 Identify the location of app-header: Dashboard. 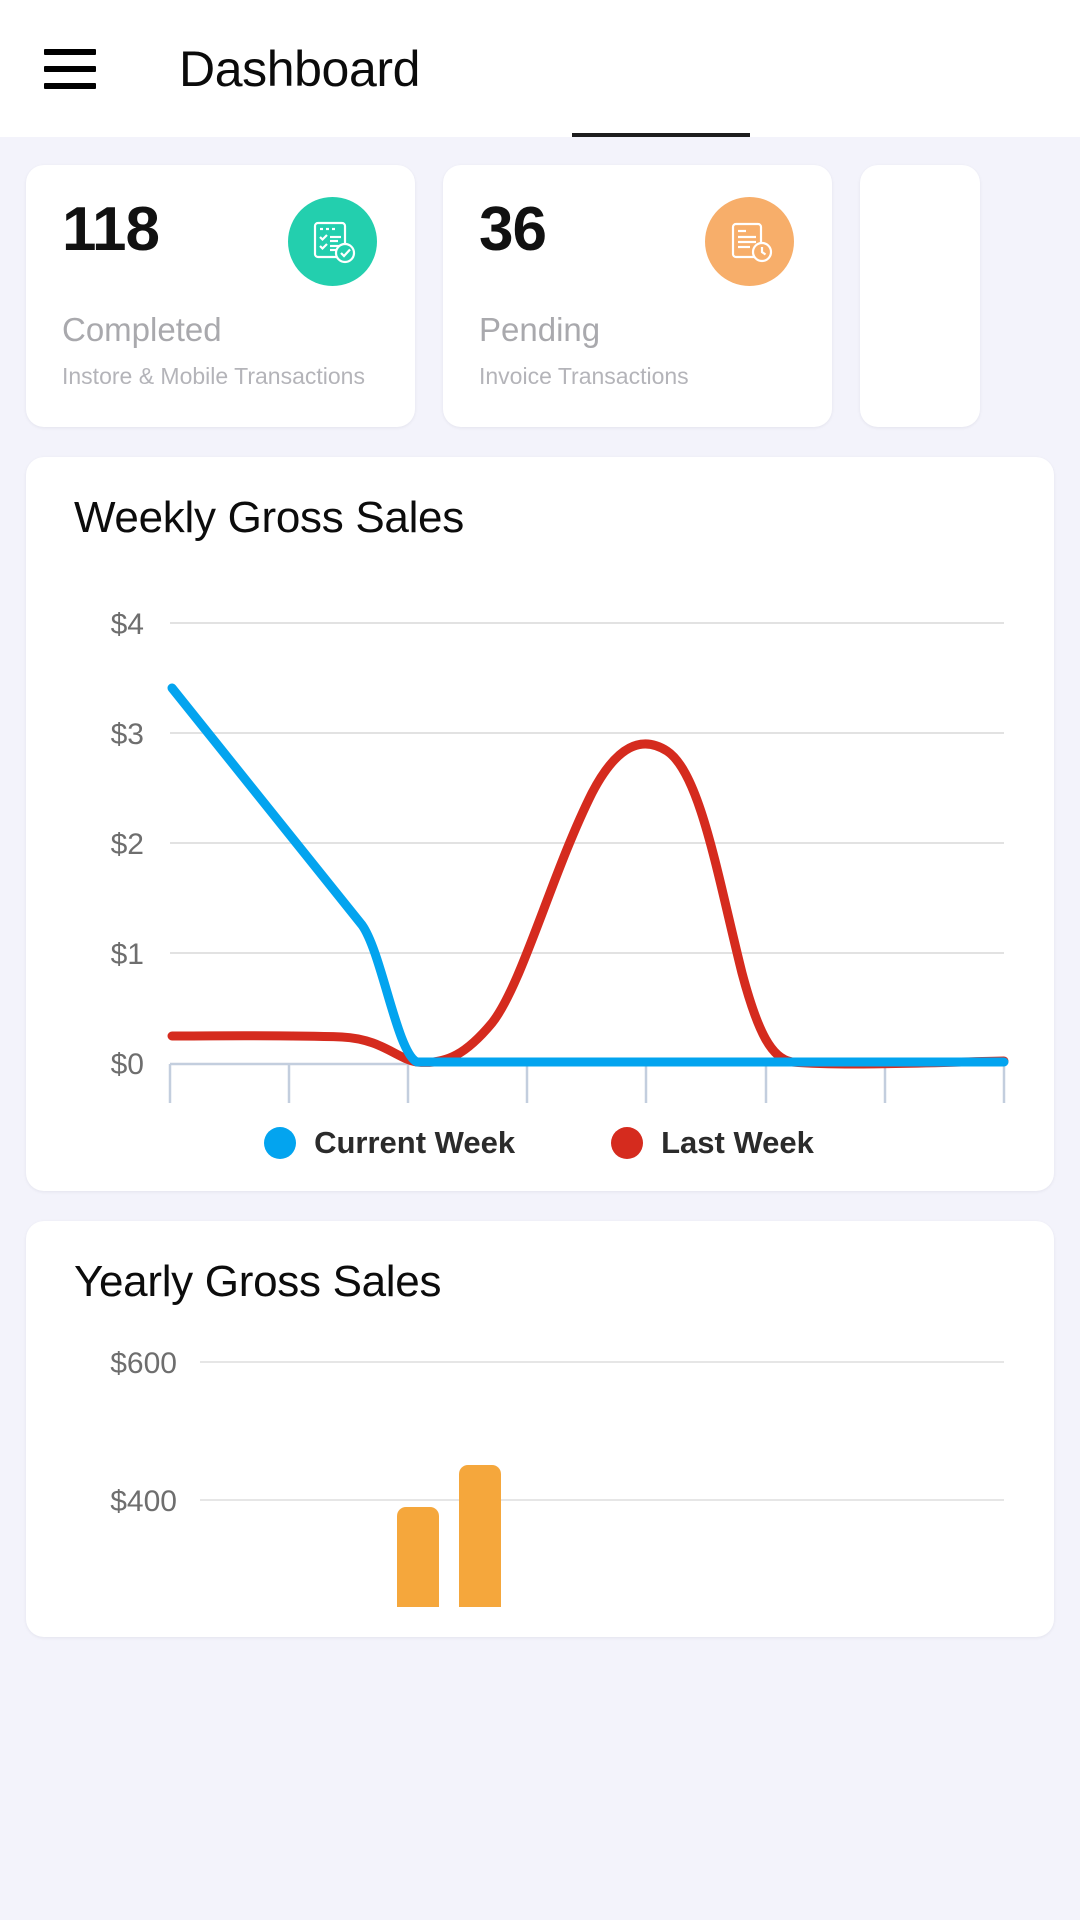
(540, 68).